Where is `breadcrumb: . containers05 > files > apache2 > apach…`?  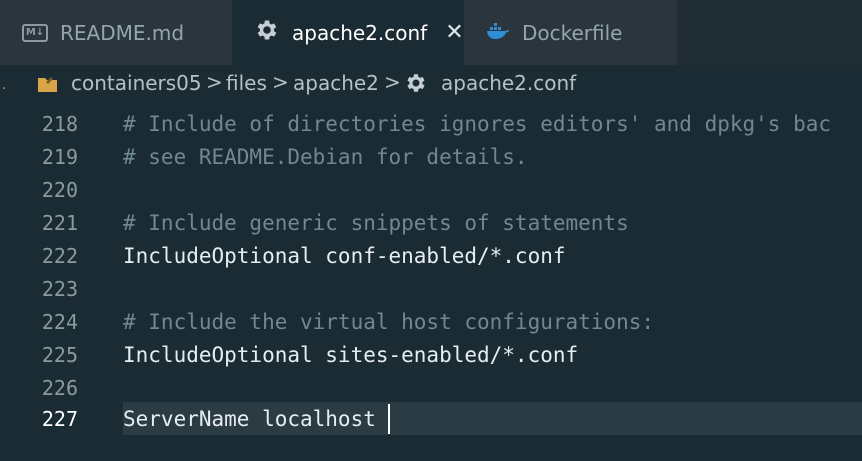
breadcrumb: . containers05 > files > apache2 > apach… is located at coordinates (431, 83).